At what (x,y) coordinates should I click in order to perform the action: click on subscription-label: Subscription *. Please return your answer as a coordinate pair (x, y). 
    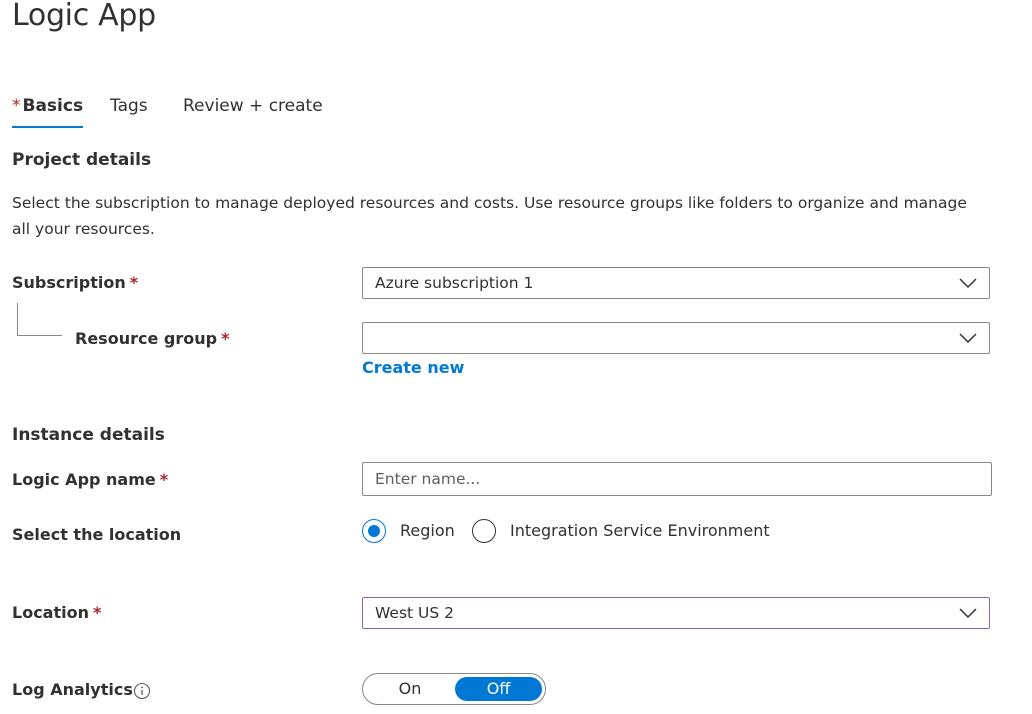
    Looking at the image, I should click on (75, 282).